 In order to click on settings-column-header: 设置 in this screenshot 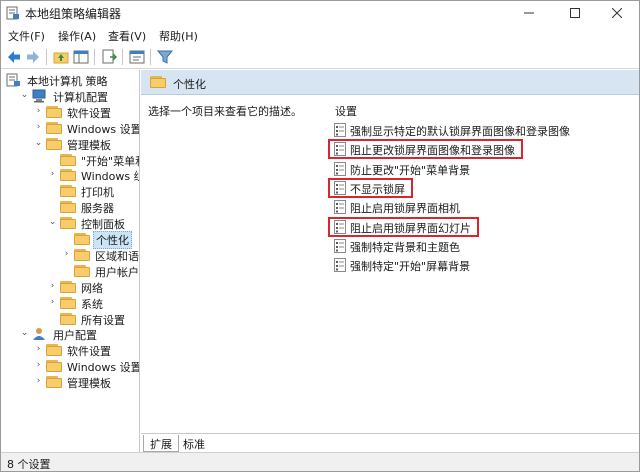, I will do `click(346, 111)`.